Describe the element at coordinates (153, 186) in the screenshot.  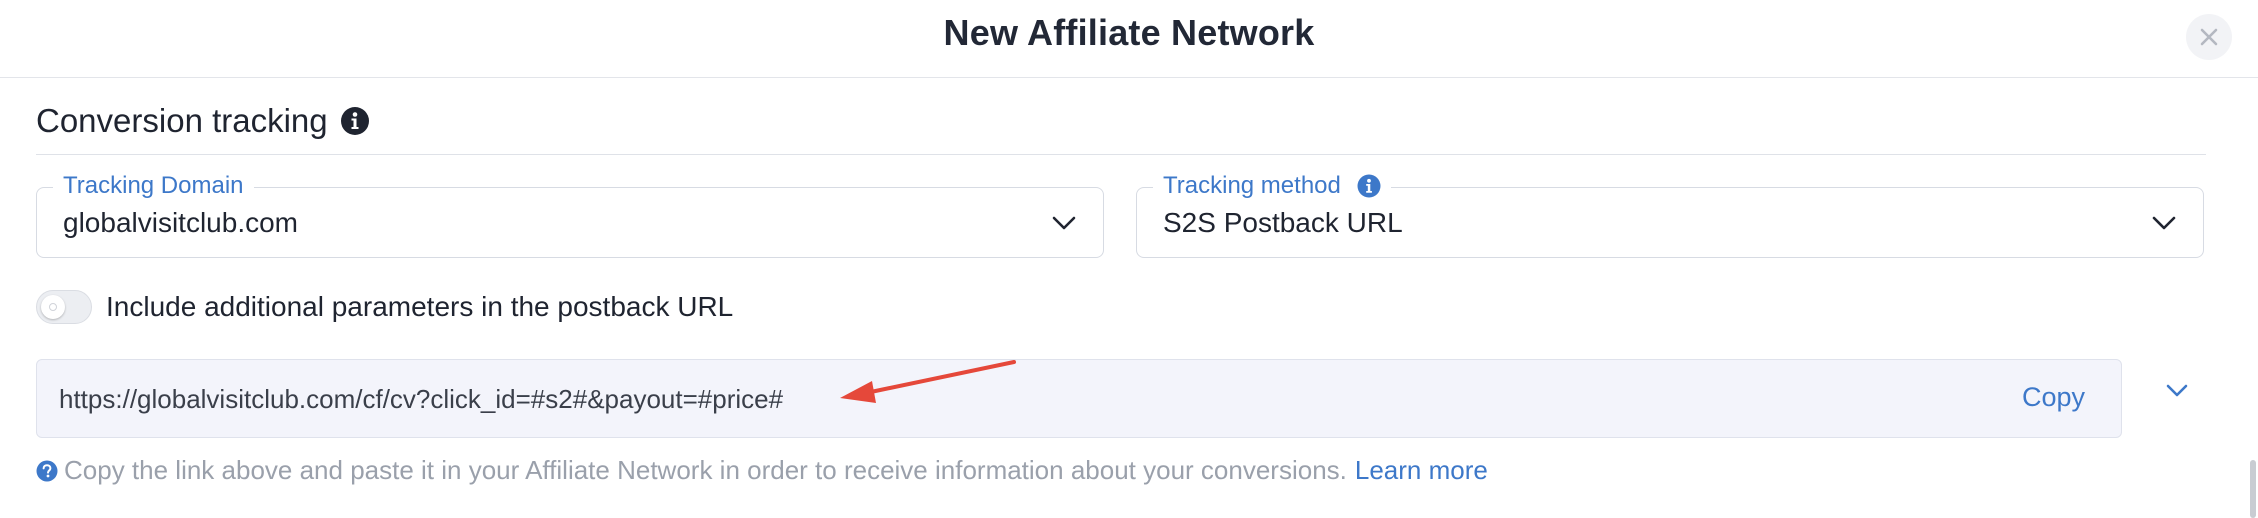
I see `tracking-domain-label: Tracking Domain` at that location.